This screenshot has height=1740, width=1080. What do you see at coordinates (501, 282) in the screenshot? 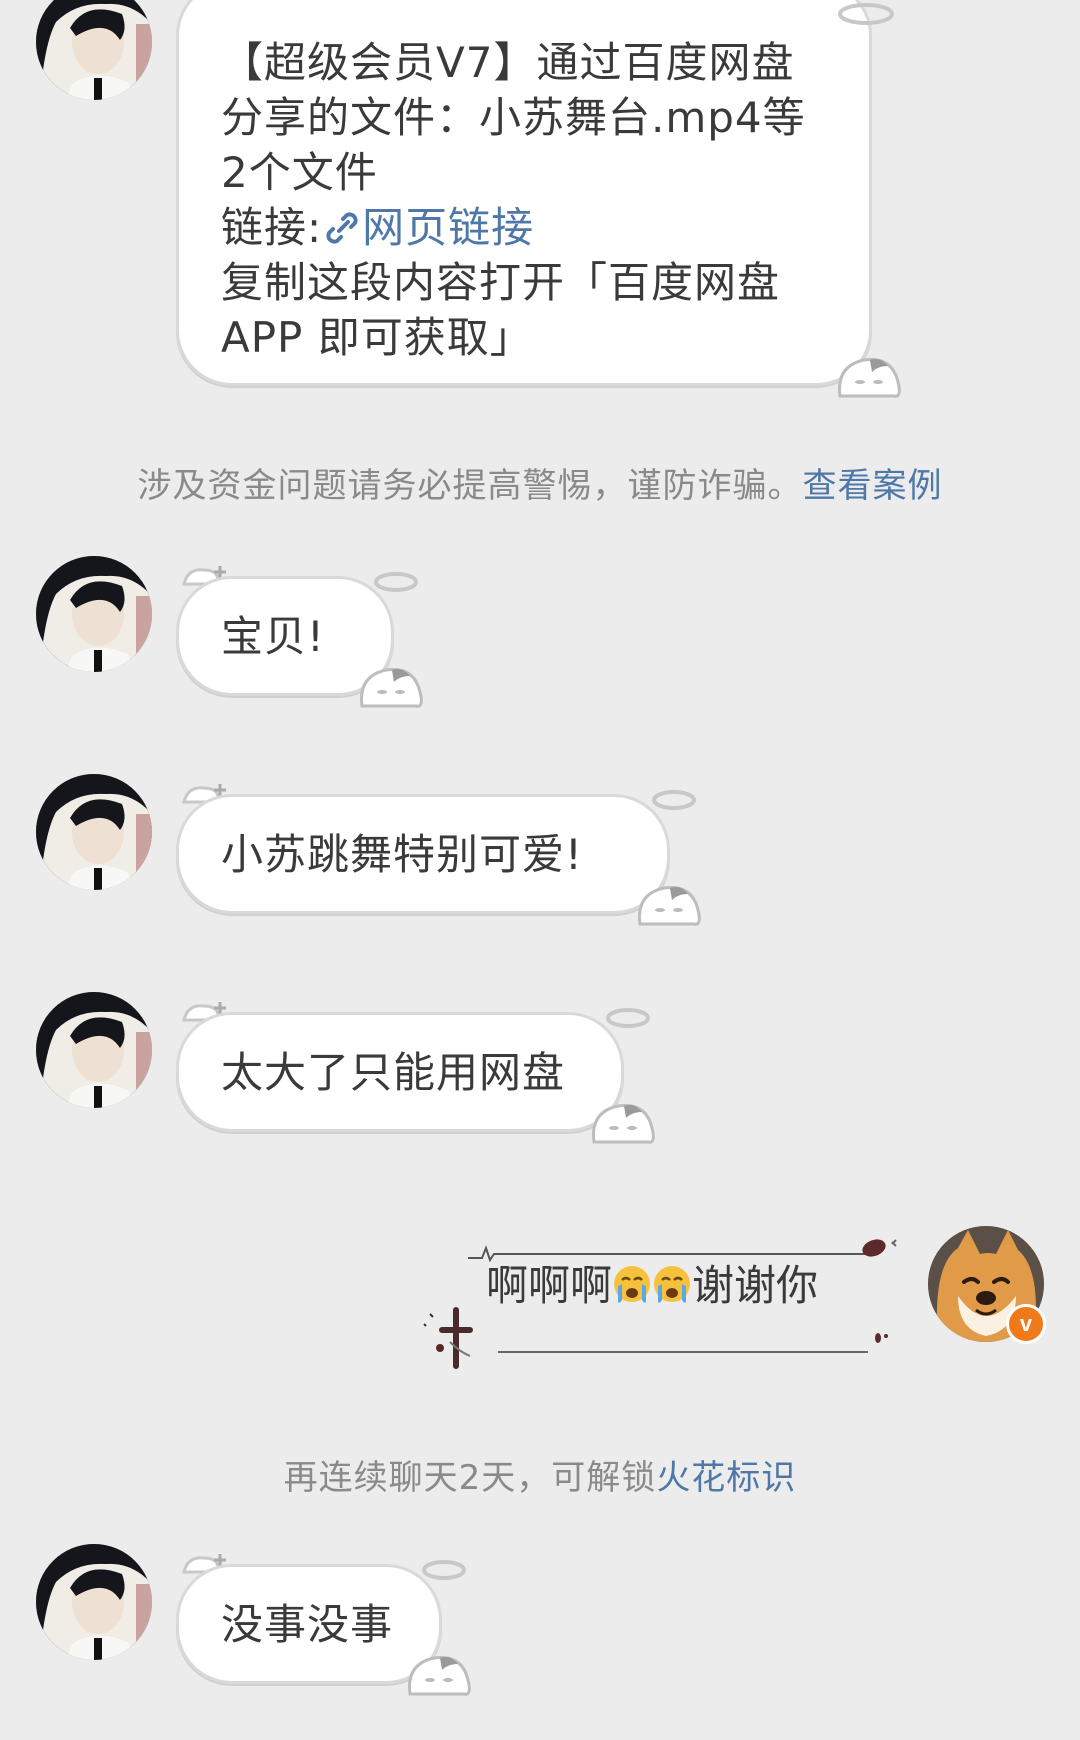
I see `message-text-line: 复制这段内容打开「百度网盘` at bounding box center [501, 282].